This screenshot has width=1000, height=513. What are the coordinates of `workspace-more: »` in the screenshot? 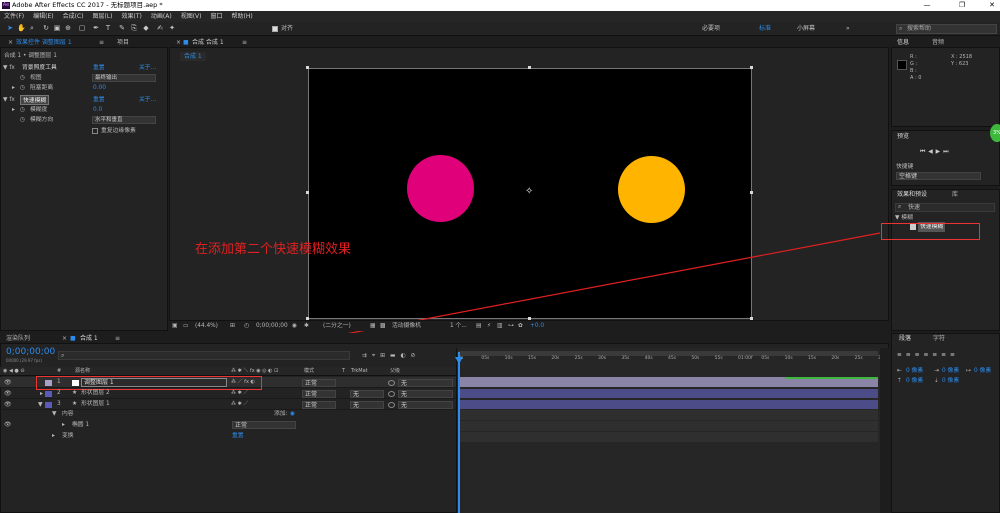 It's located at (848, 28).